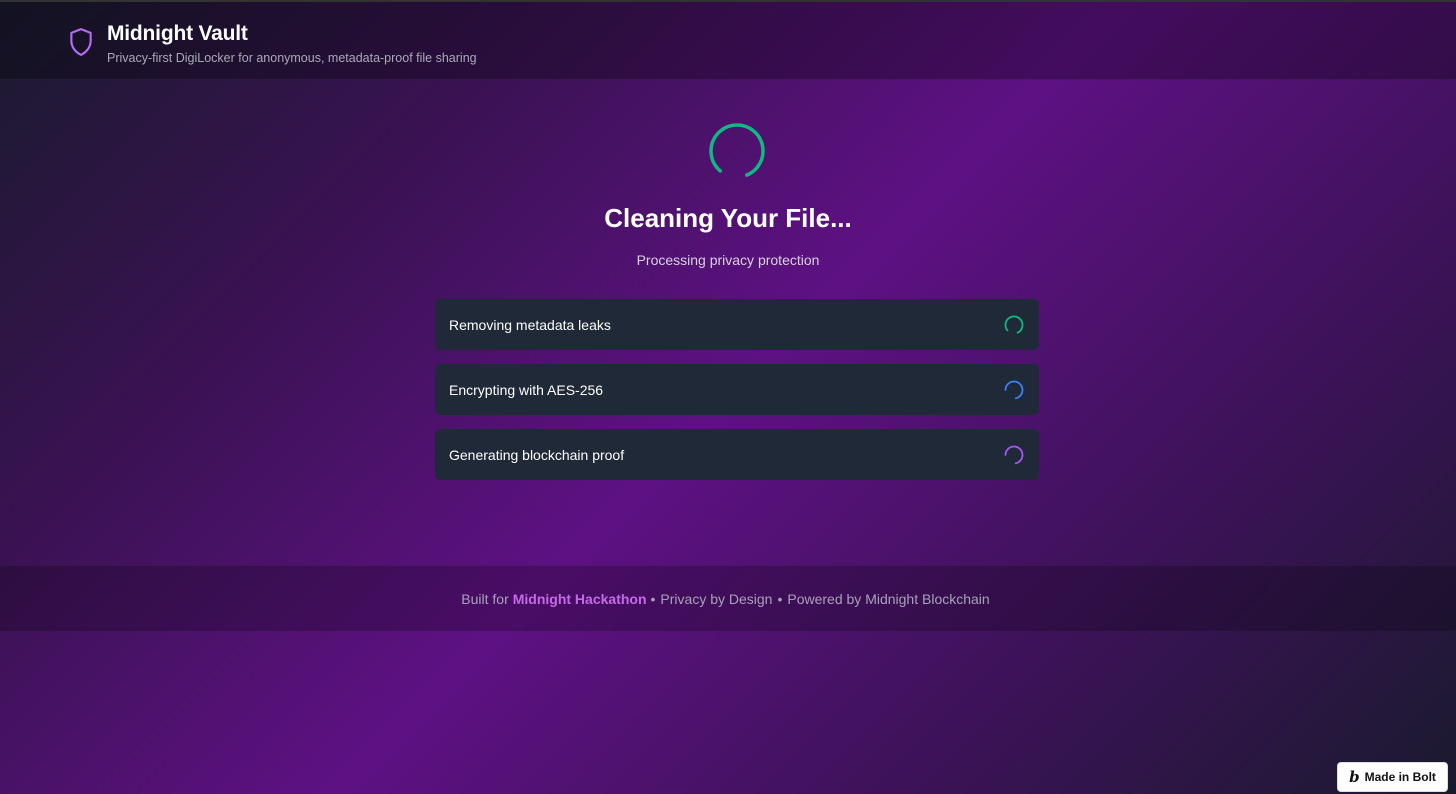 The width and height of the screenshot is (1456, 794). What do you see at coordinates (737, 324) in the screenshot?
I see `step-remove-metadata: Removing metadata leaks` at bounding box center [737, 324].